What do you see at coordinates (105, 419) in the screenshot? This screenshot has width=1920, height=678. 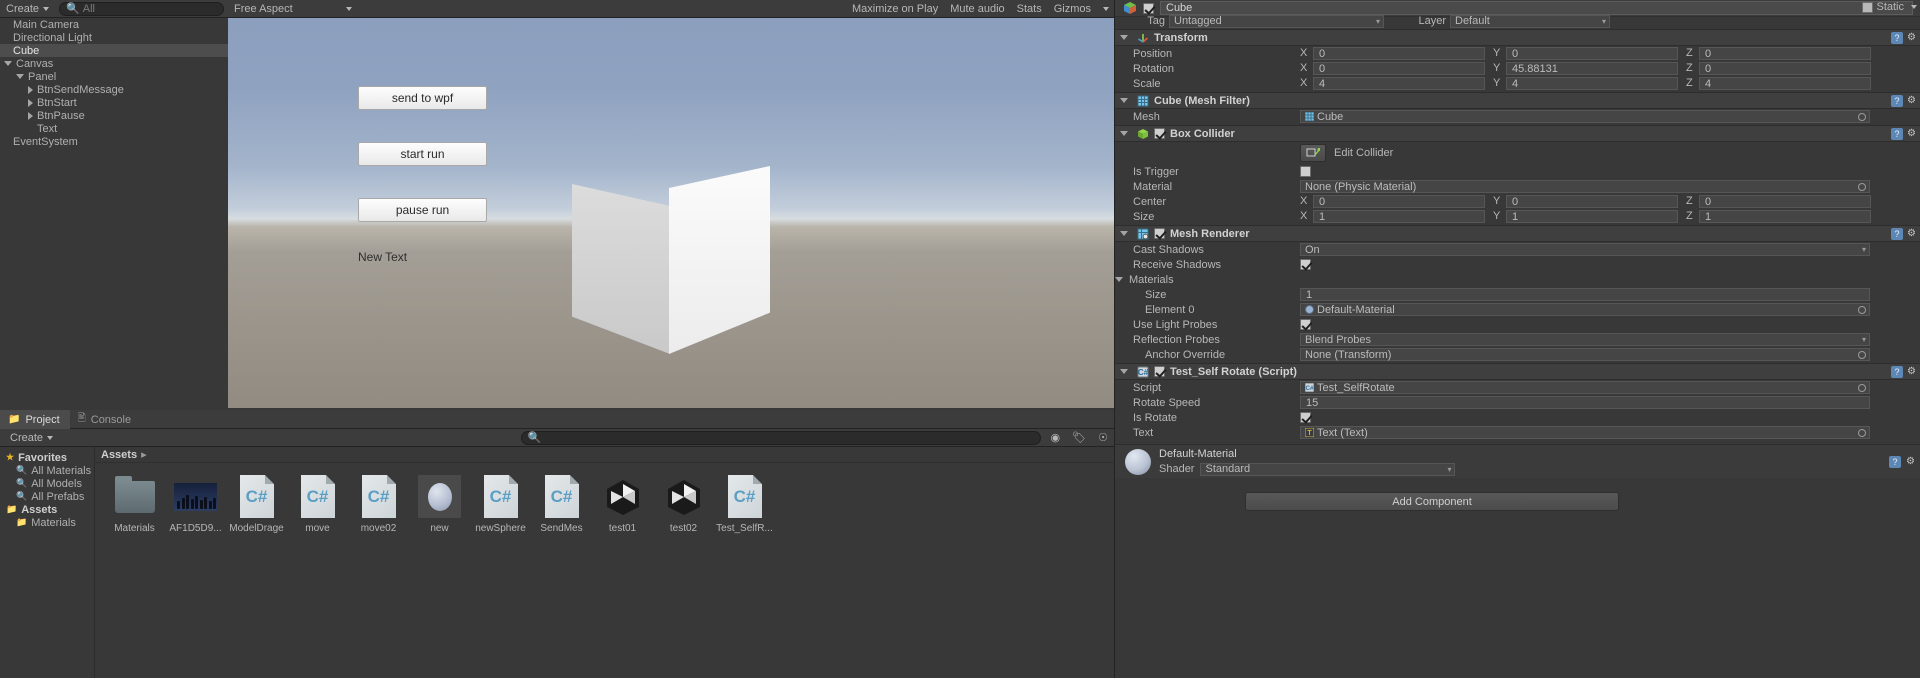 I see `tab-console: 🖹 Console` at bounding box center [105, 419].